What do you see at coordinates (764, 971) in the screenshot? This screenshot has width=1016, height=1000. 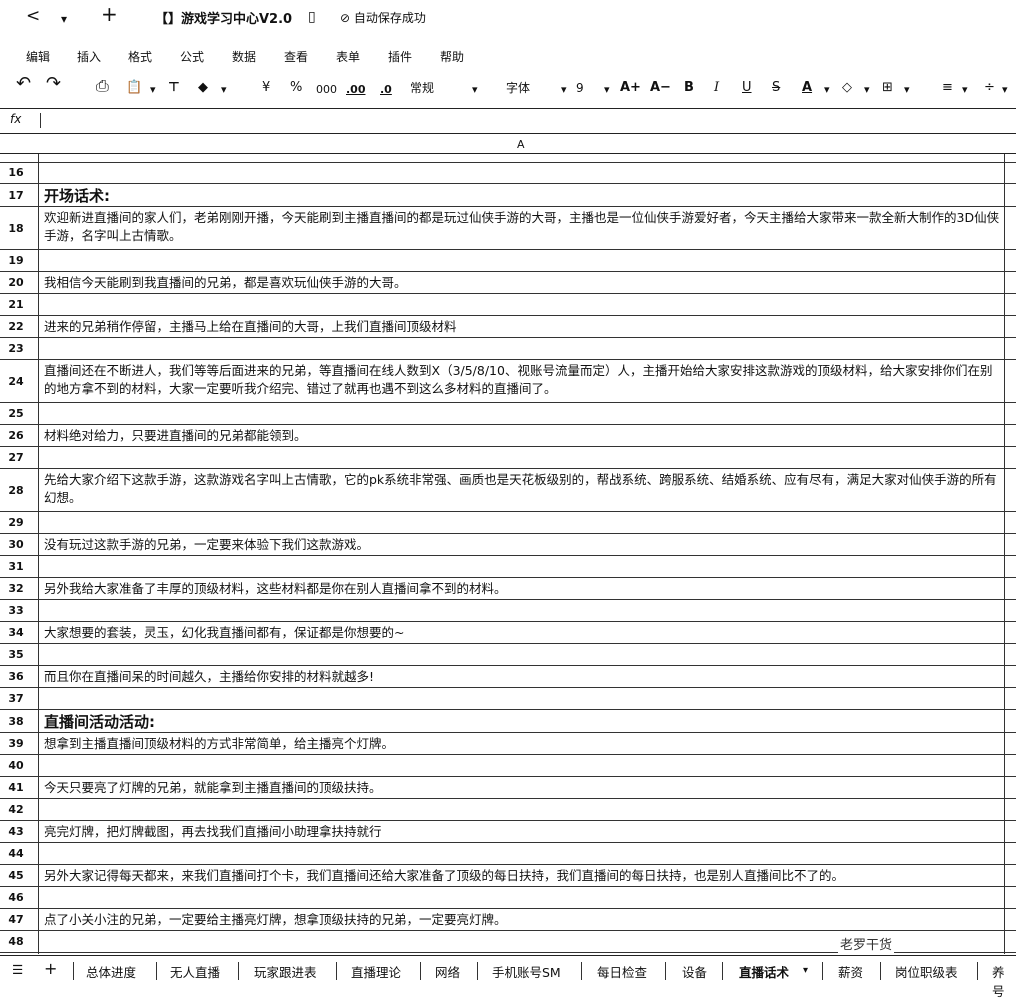 I see `tab-live-scripts: 直播话术` at bounding box center [764, 971].